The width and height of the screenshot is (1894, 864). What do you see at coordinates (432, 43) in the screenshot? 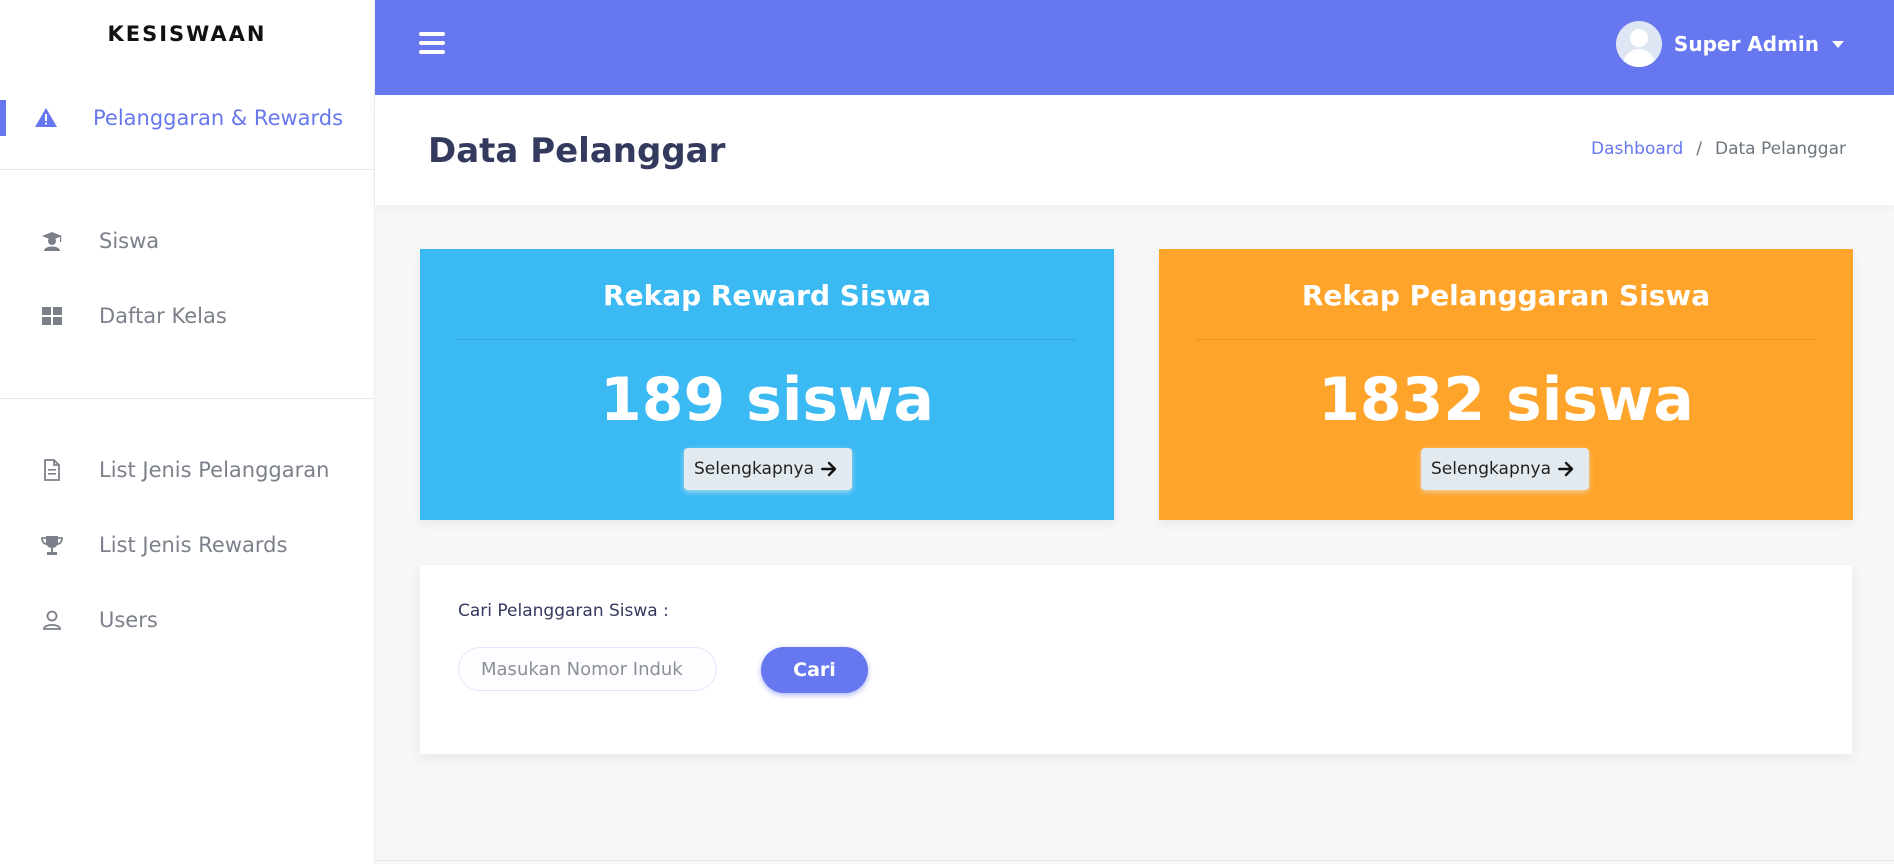
I see `menu-toggle-icon` at bounding box center [432, 43].